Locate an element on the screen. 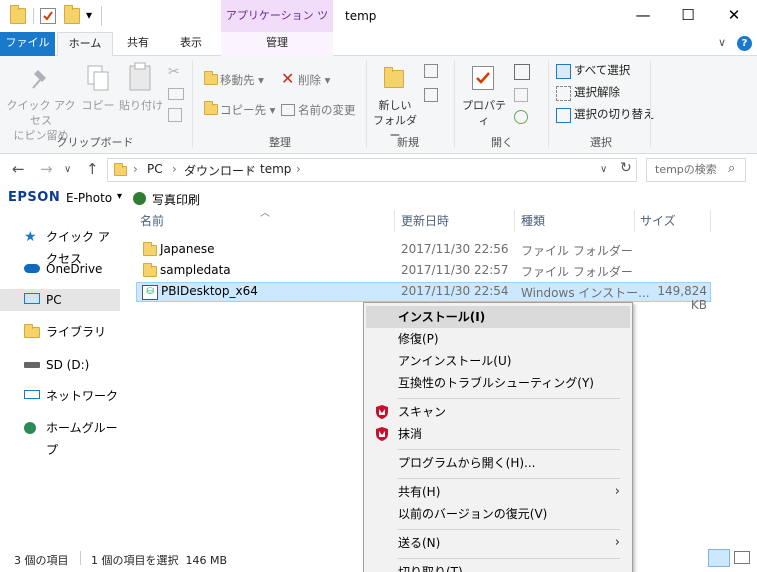  easy-access-icon is located at coordinates (431, 95).